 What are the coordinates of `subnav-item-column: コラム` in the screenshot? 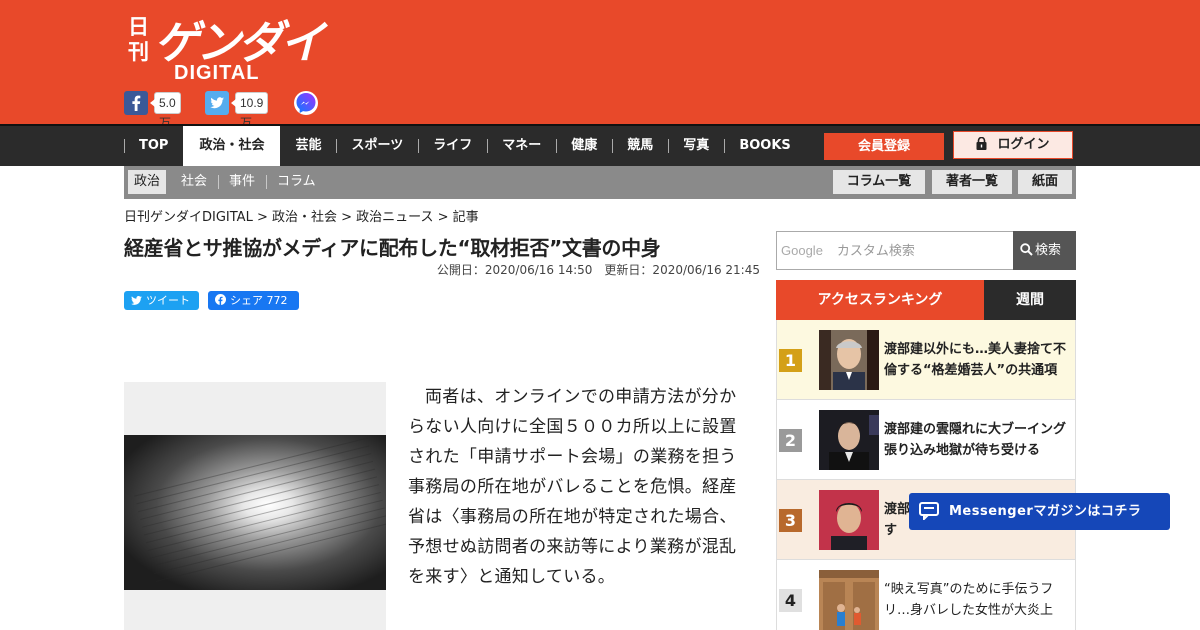 It's located at (296, 182).